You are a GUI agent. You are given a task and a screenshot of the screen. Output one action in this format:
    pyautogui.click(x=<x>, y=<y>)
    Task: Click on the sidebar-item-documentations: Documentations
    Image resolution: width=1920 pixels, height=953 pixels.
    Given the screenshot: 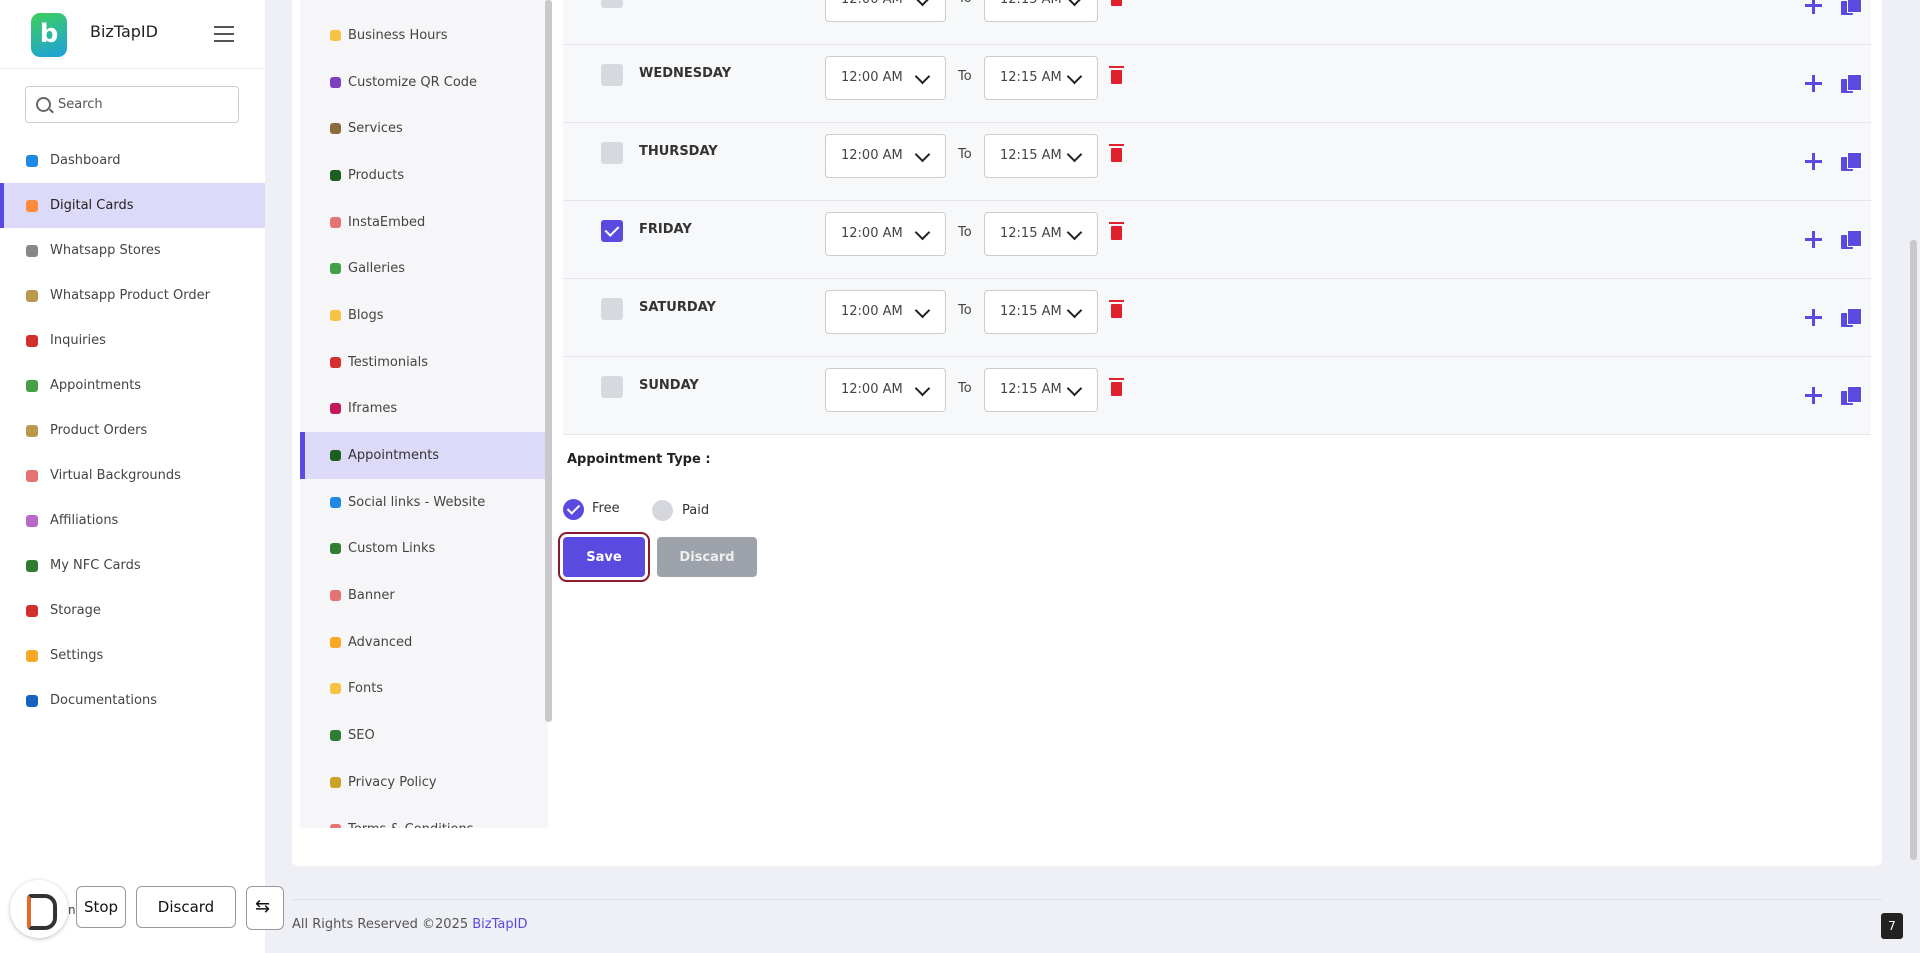 What is the action you would take?
    pyautogui.click(x=132, y=700)
    